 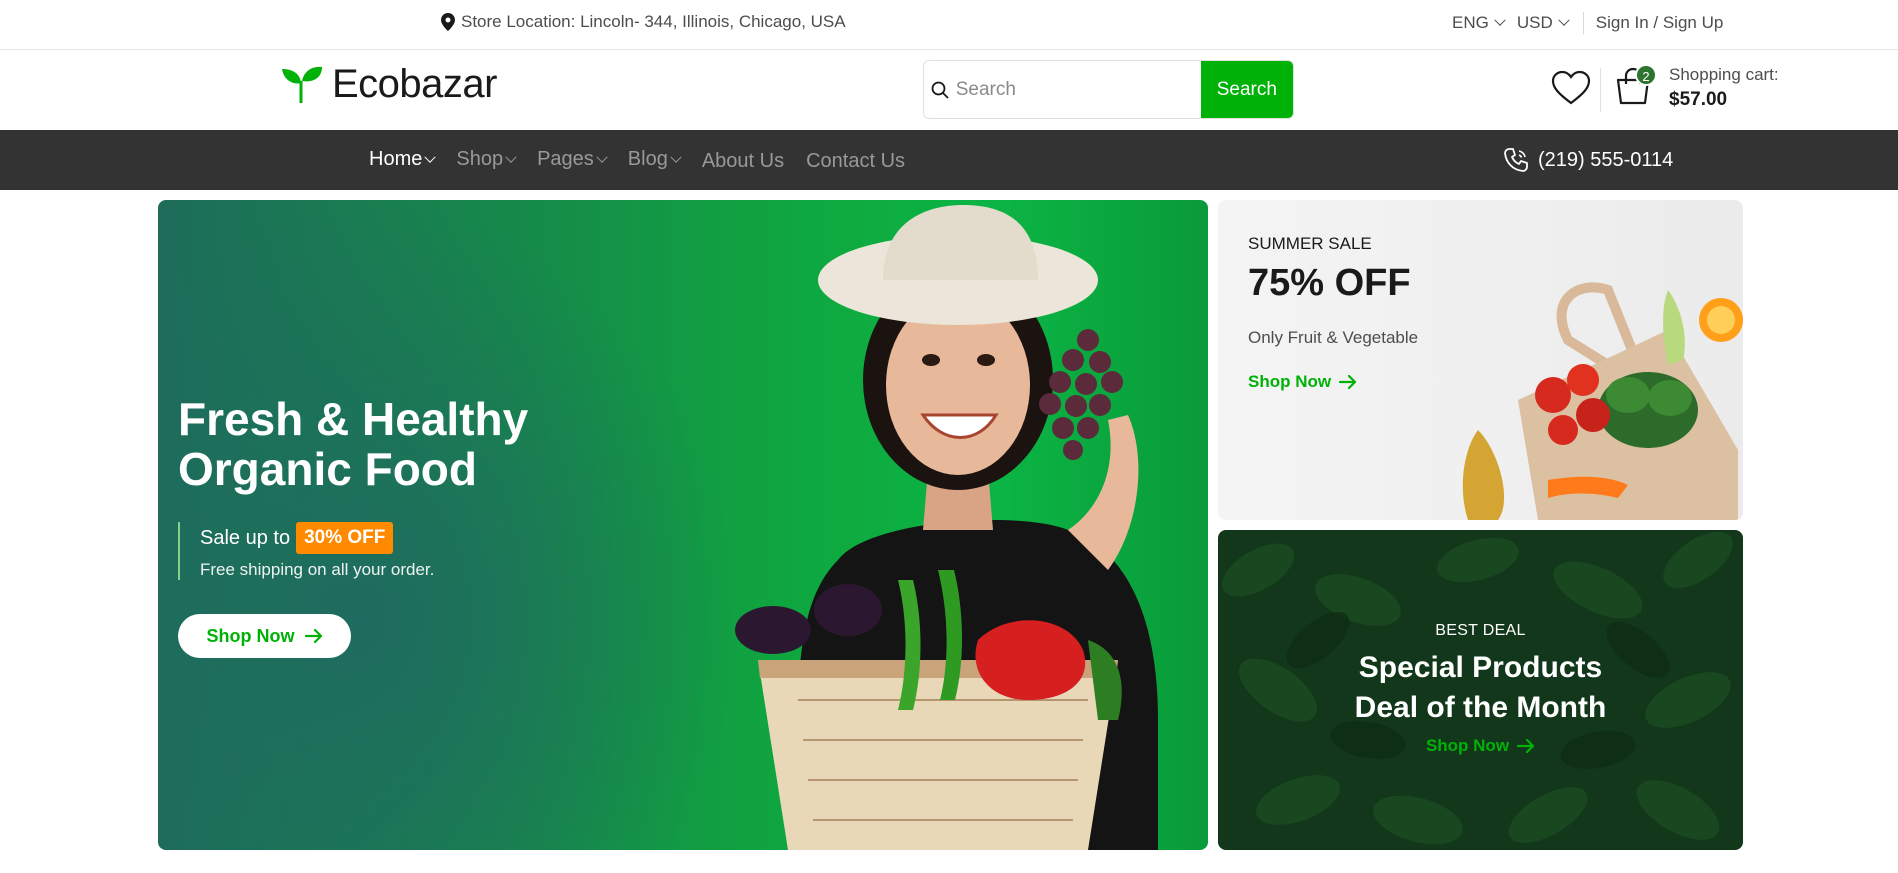 What do you see at coordinates (1660, 23) in the screenshot?
I see `sign-in-link: Sign In / Sign Up` at bounding box center [1660, 23].